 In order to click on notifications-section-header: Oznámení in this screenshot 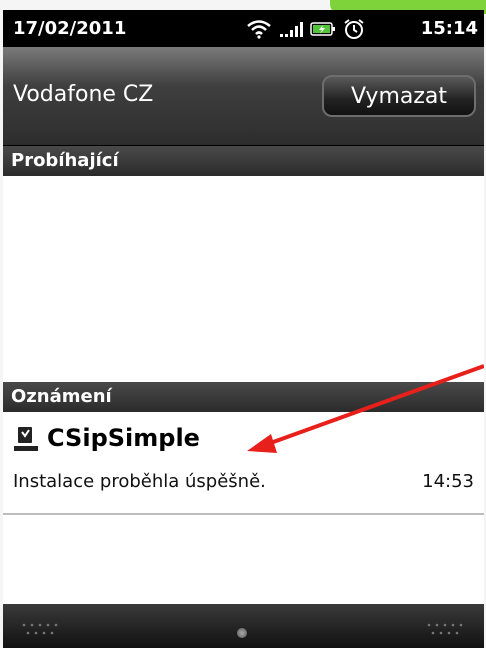, I will do `click(243, 397)`.